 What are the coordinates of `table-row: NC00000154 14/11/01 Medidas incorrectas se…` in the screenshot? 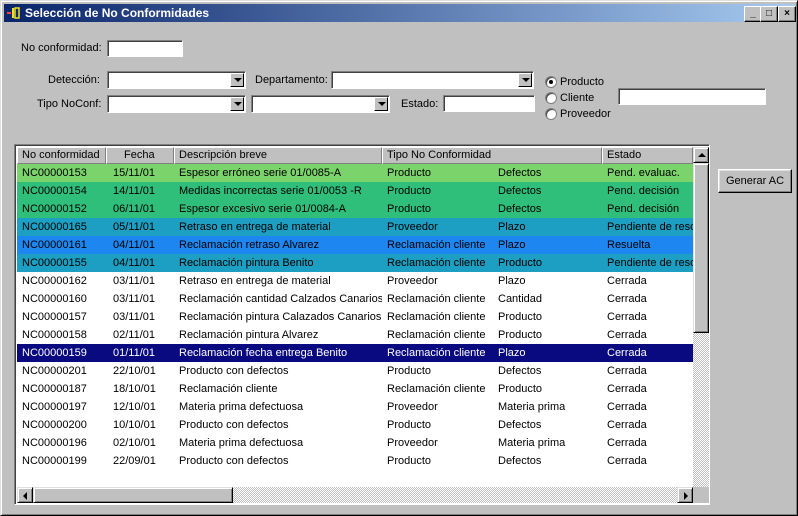 It's located at (355, 191).